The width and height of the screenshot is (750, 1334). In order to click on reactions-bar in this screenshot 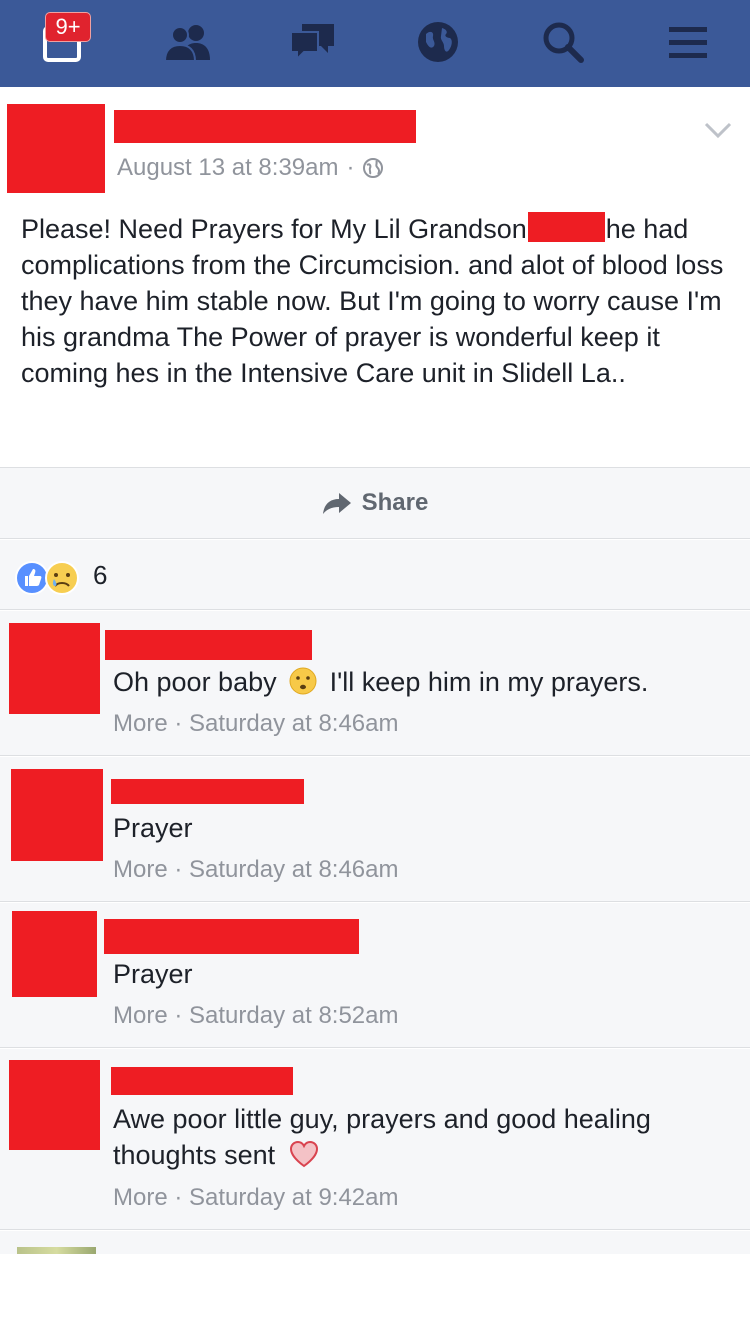, I will do `click(375, 575)`.